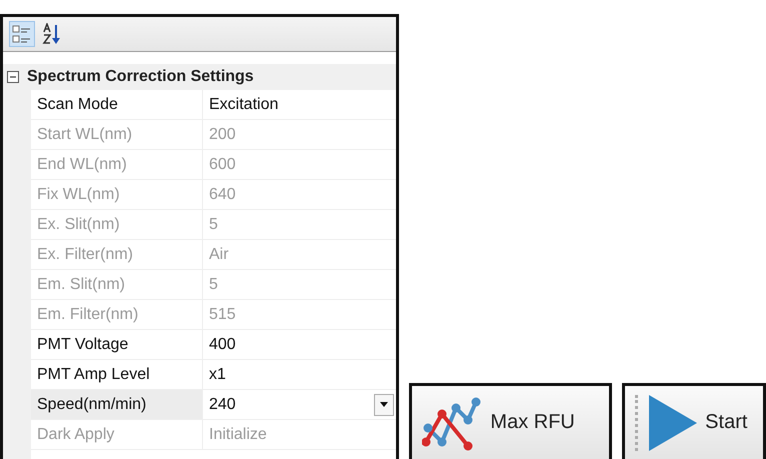  I want to click on categorized-view-button, so click(22, 34).